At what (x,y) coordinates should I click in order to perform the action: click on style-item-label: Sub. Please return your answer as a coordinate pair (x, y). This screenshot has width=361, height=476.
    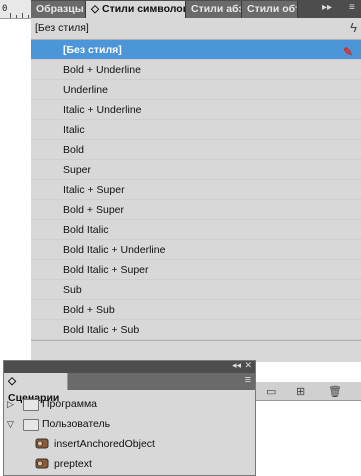
    Looking at the image, I should click on (72, 290).